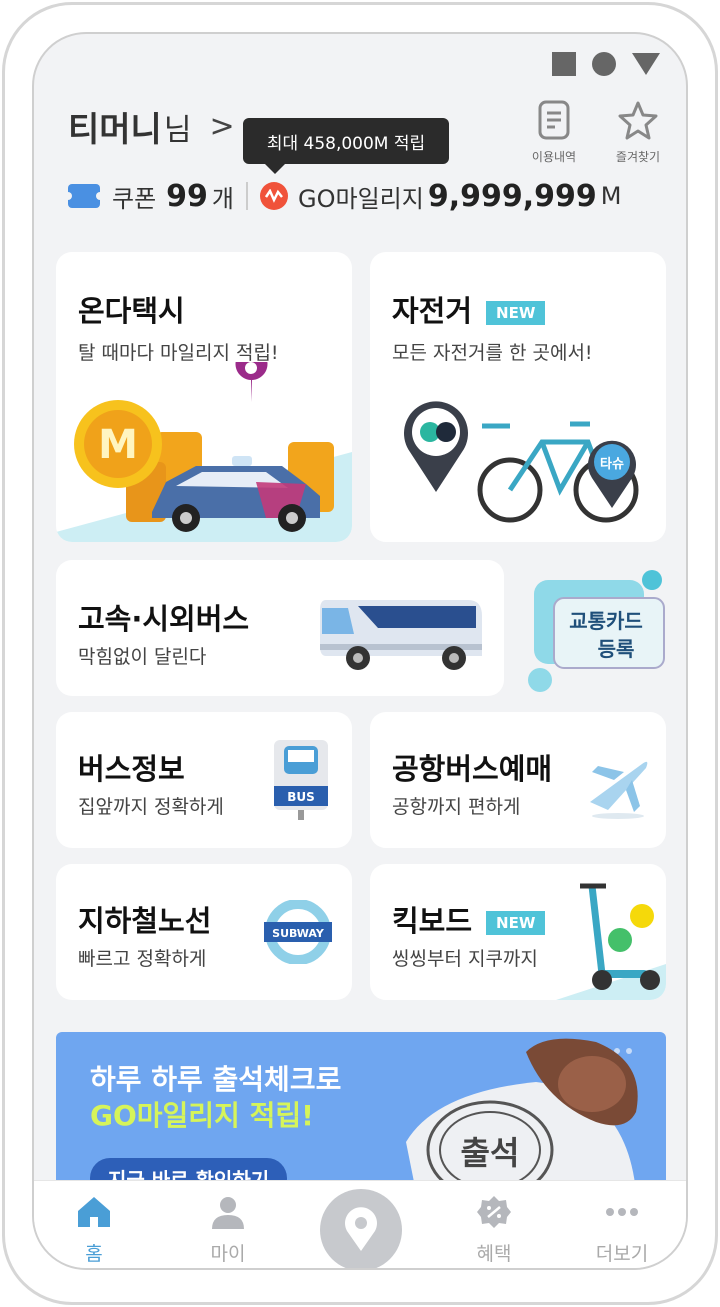 The image size is (720, 1307). I want to click on subway-title: 지하철노선, so click(145, 921).